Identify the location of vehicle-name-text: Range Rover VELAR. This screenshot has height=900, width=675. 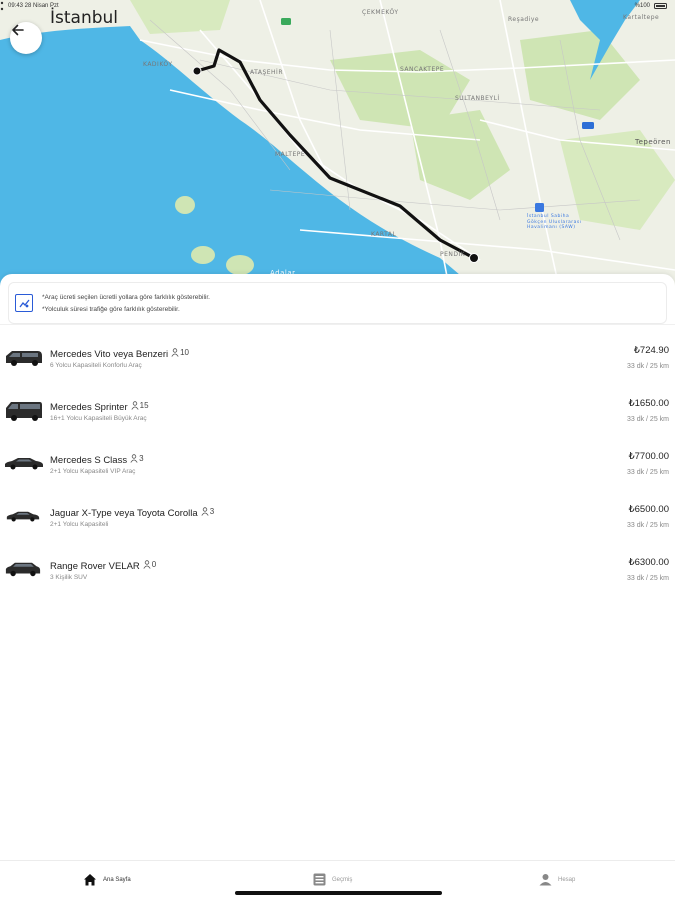
(95, 566).